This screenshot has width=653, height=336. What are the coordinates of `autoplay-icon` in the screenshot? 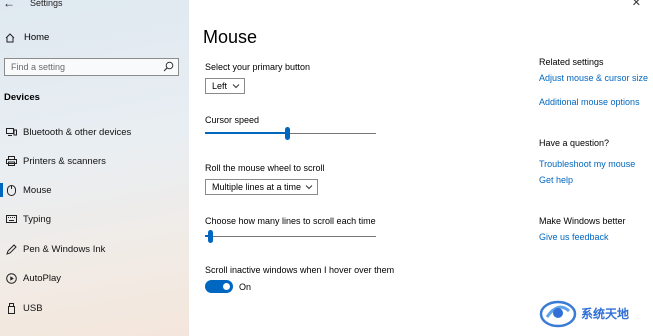 It's located at (11, 278).